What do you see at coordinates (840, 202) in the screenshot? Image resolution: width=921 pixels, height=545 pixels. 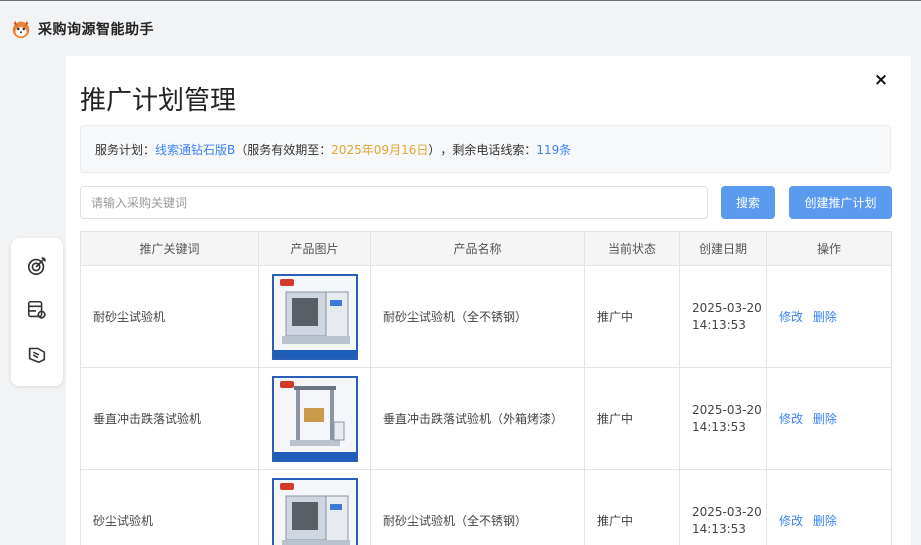 I see `create-plan-button: 创建推广计划` at bounding box center [840, 202].